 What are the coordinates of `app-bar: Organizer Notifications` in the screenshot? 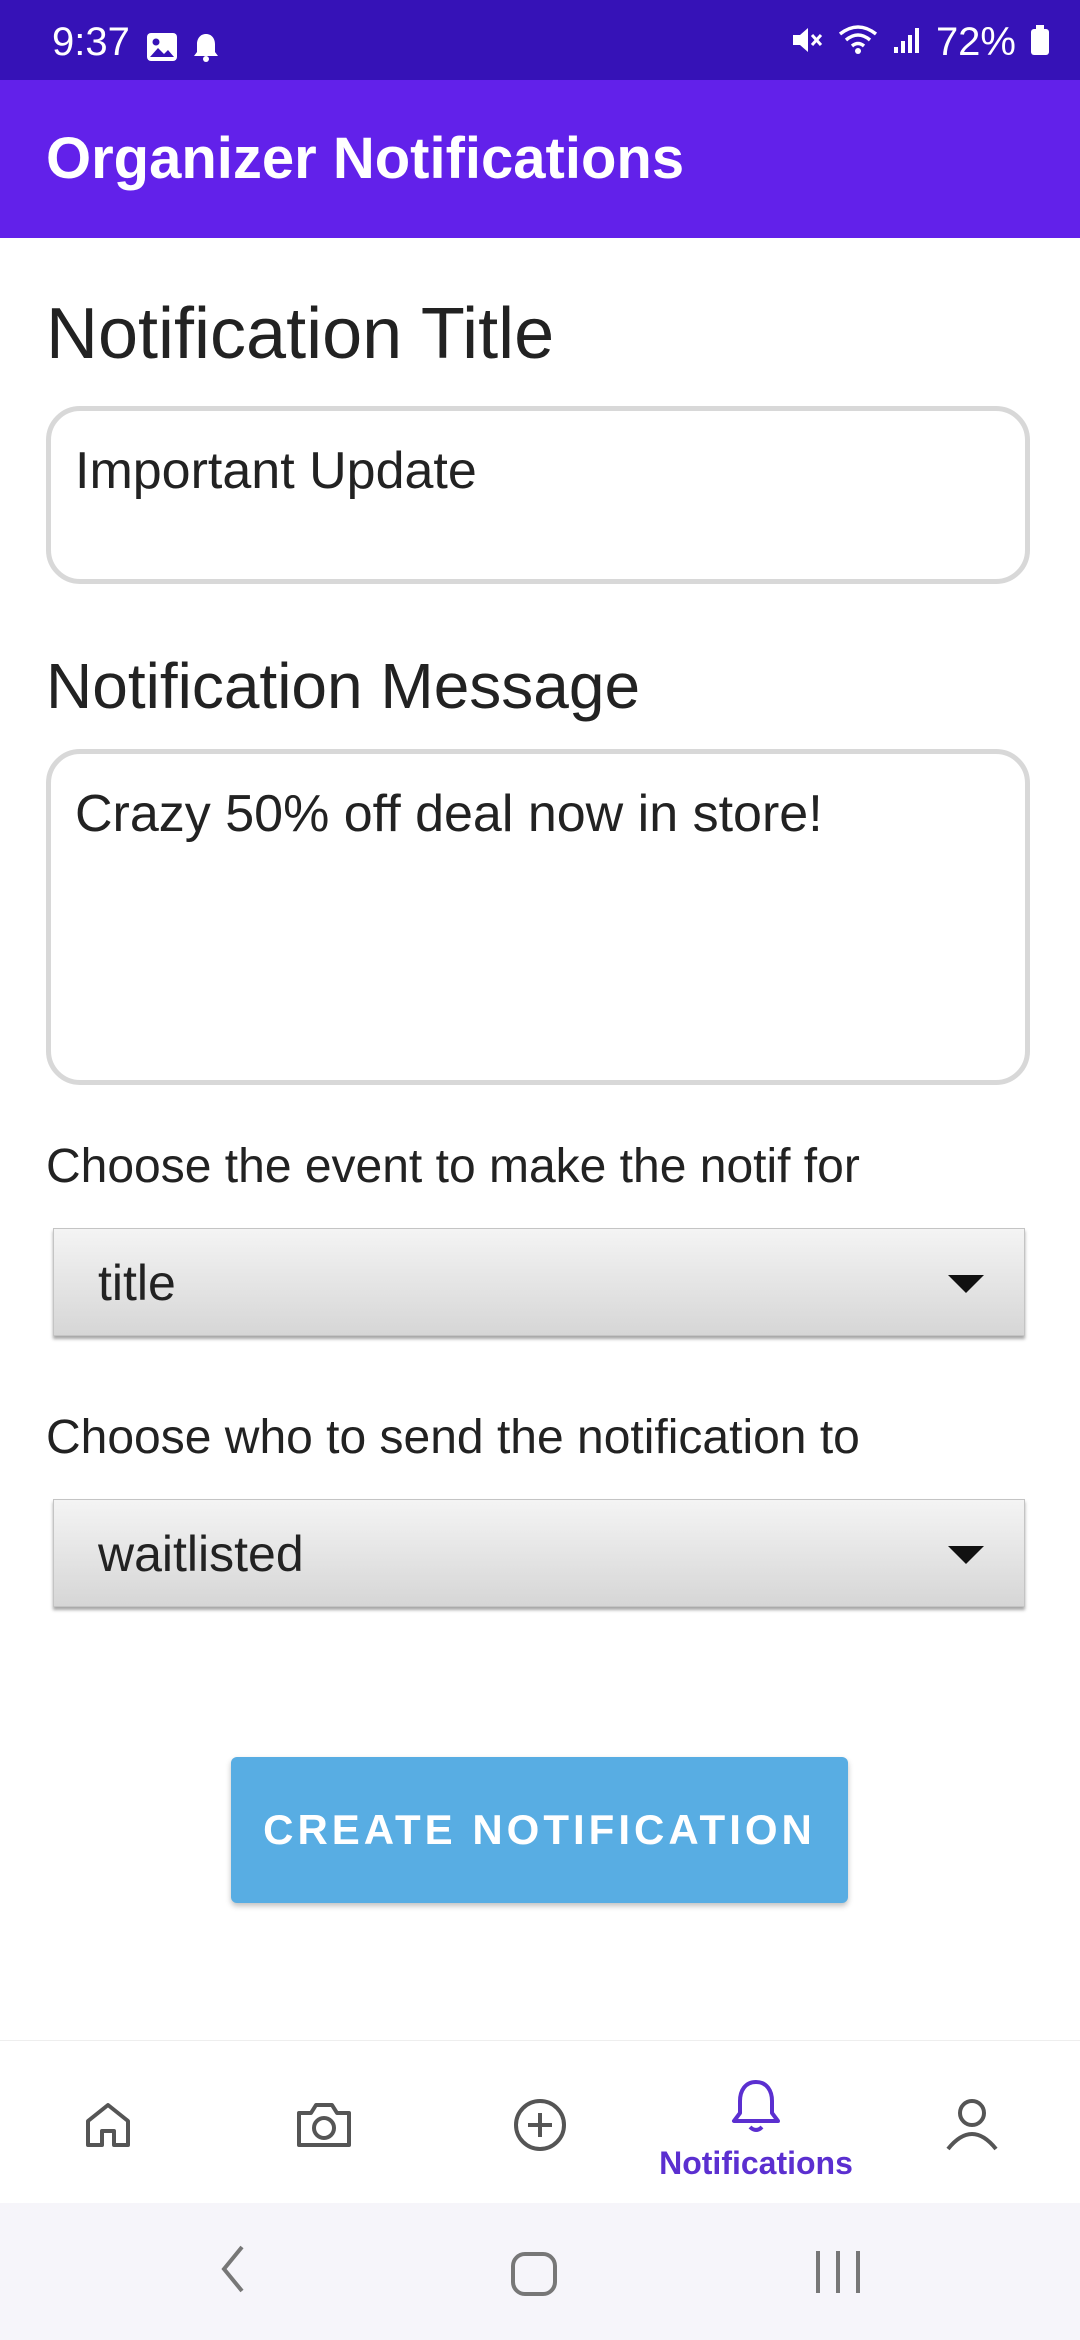 It's located at (540, 159).